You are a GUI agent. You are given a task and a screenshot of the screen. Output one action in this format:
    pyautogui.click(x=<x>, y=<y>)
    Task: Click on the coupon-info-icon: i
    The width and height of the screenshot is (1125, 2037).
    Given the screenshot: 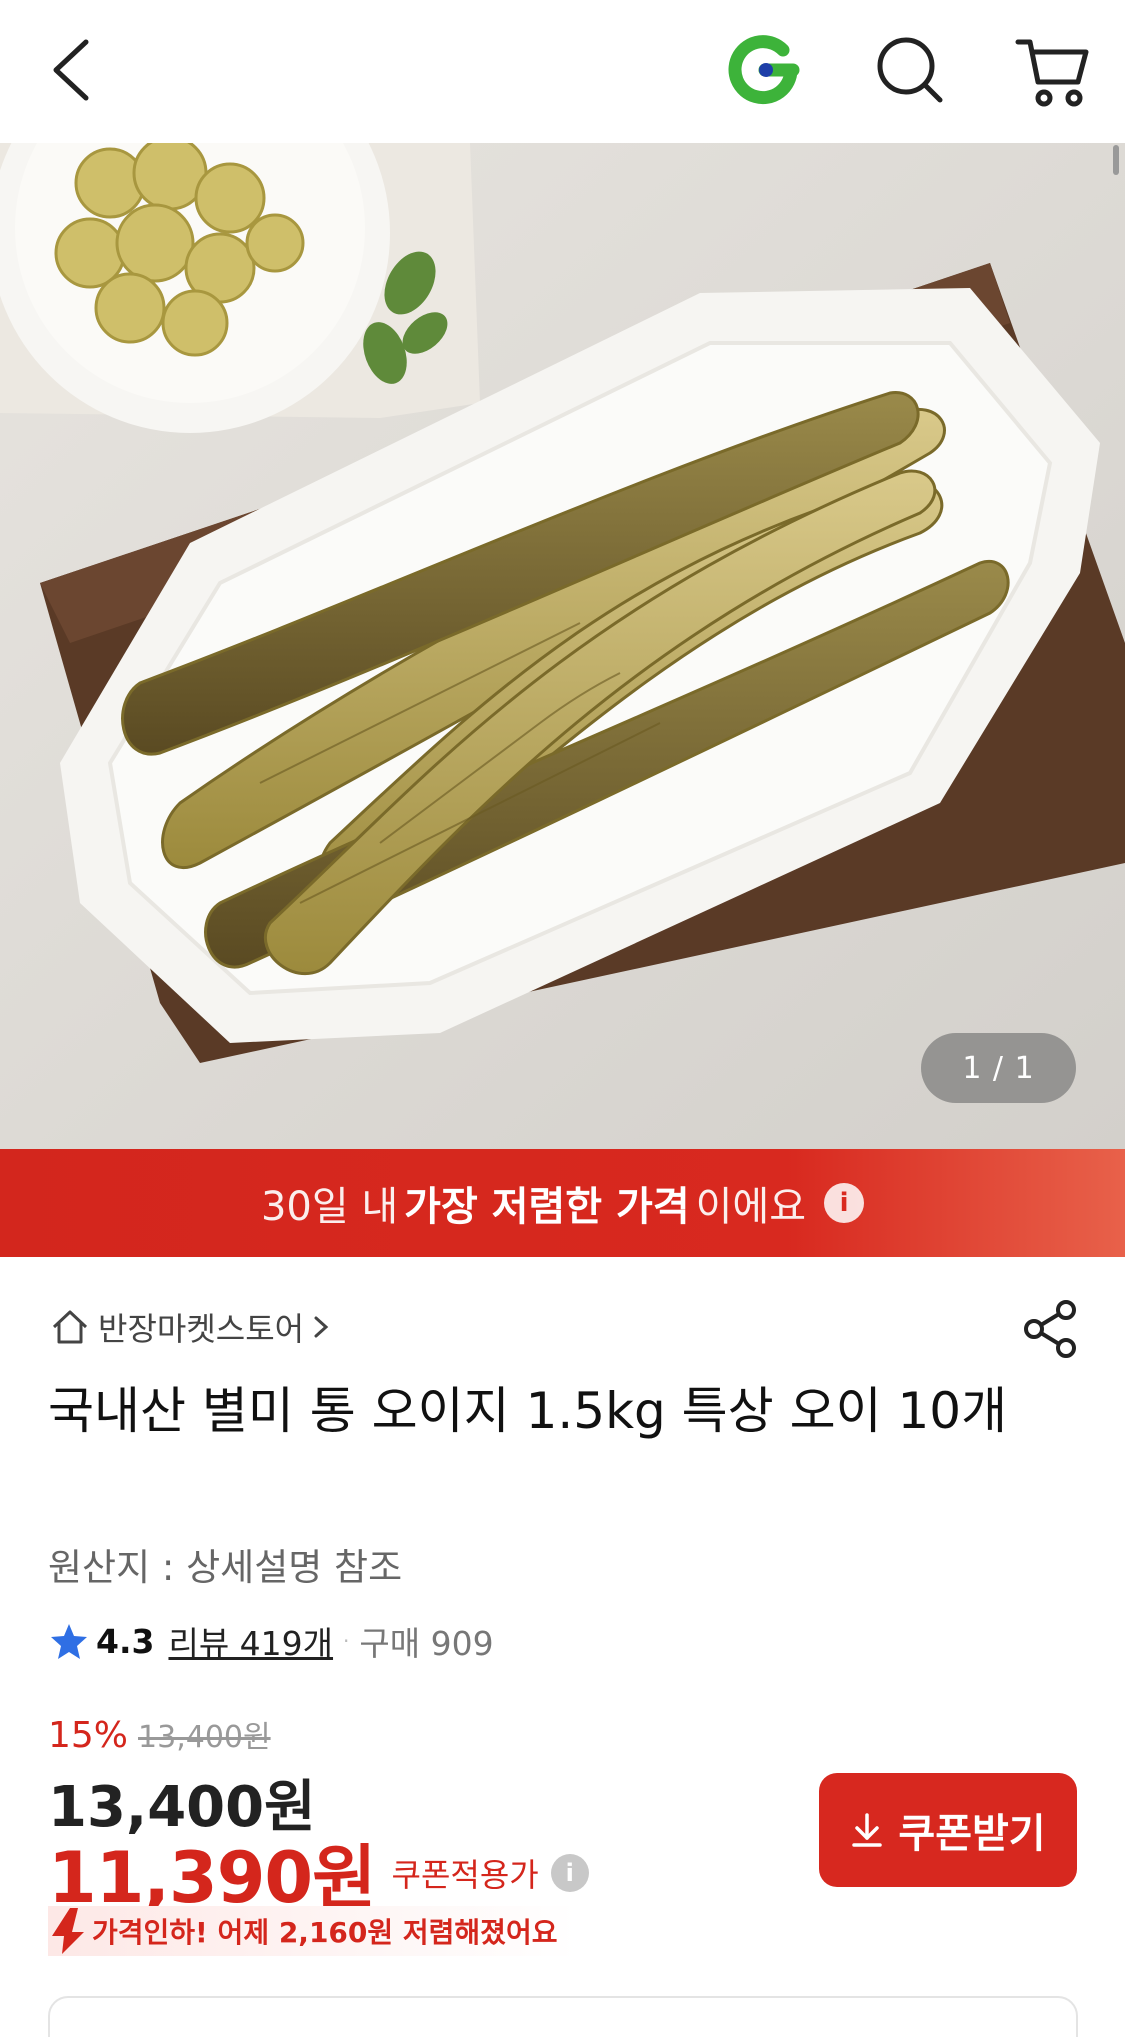 What is the action you would take?
    pyautogui.click(x=569, y=1872)
    